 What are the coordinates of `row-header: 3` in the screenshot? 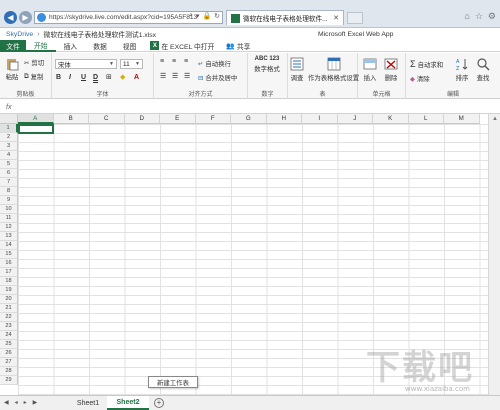 It's located at (9, 146).